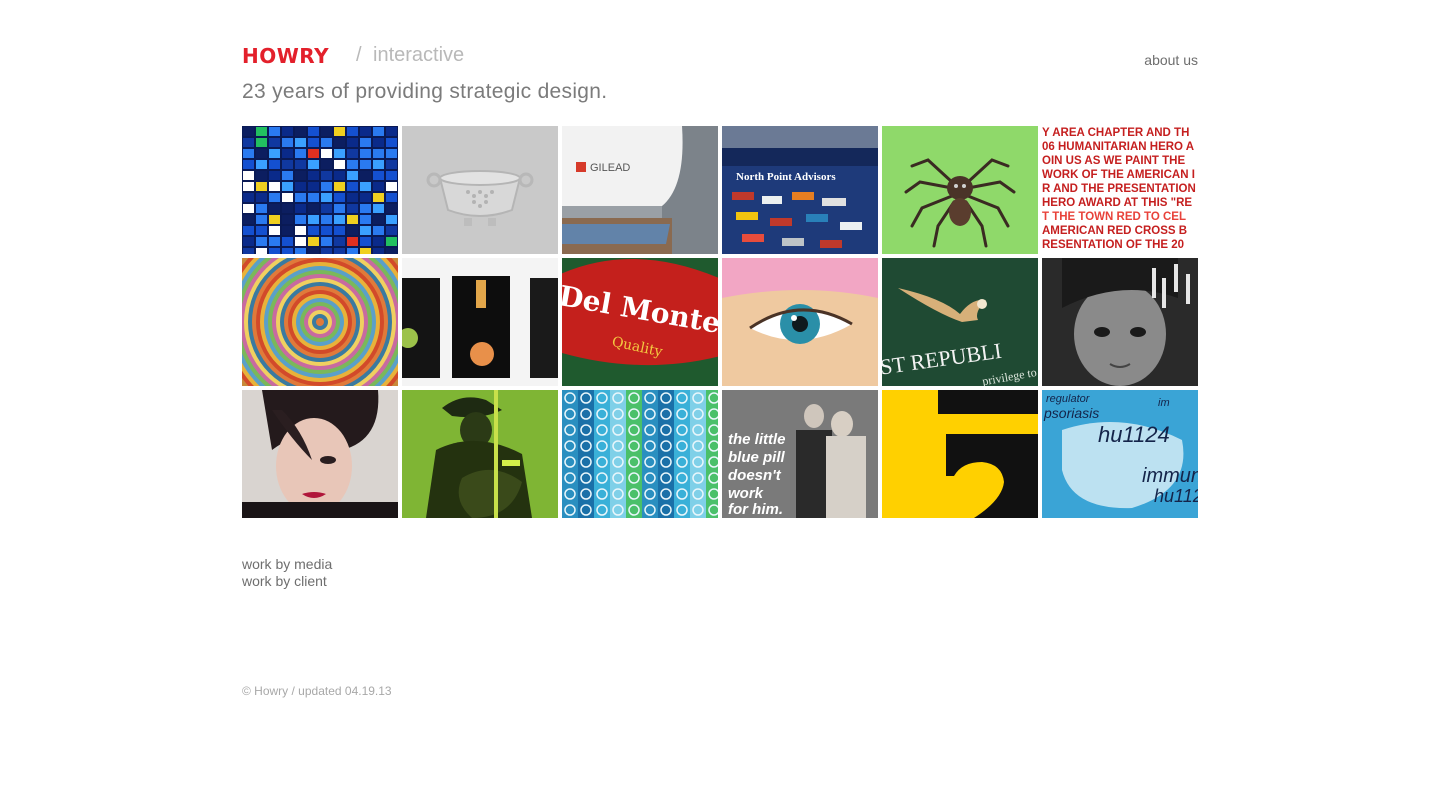  Describe the element at coordinates (1176, 496) in the screenshot. I see `psoriasis-word-5: hu1124` at that location.